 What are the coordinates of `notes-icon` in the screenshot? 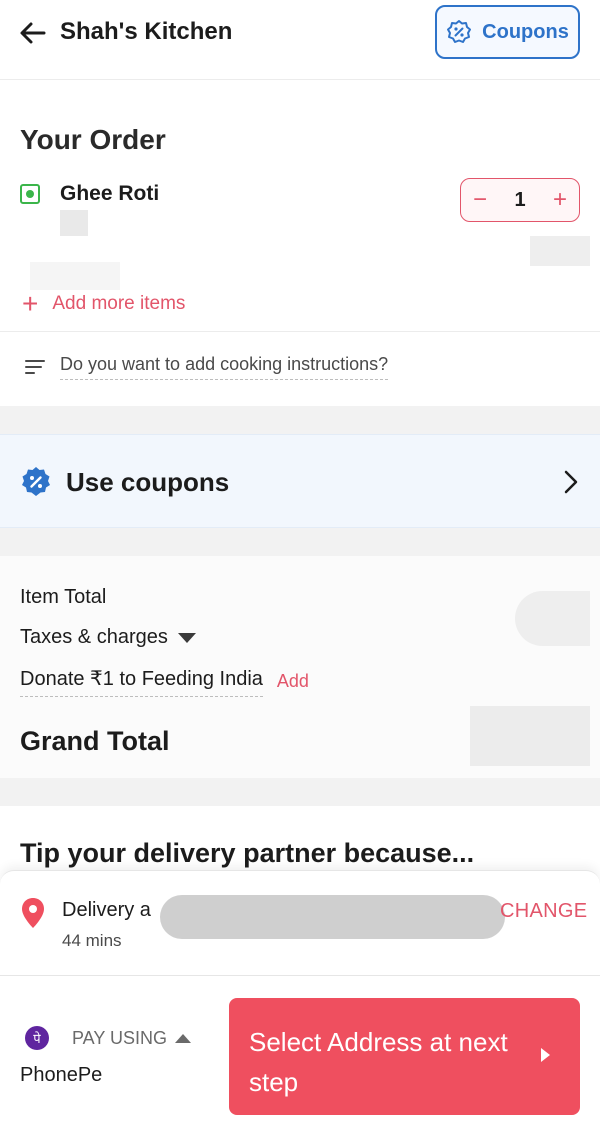 It's located at (35, 367).